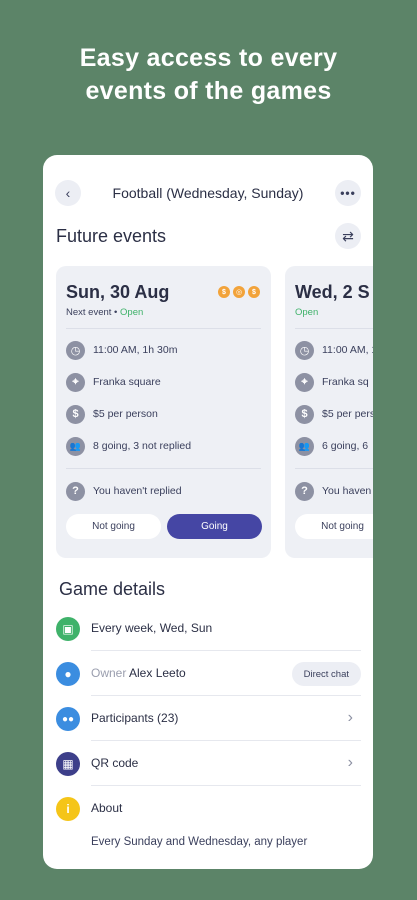 The height and width of the screenshot is (900, 417). Describe the element at coordinates (347, 414) in the screenshot. I see `event-price: $5 per pers` at that location.